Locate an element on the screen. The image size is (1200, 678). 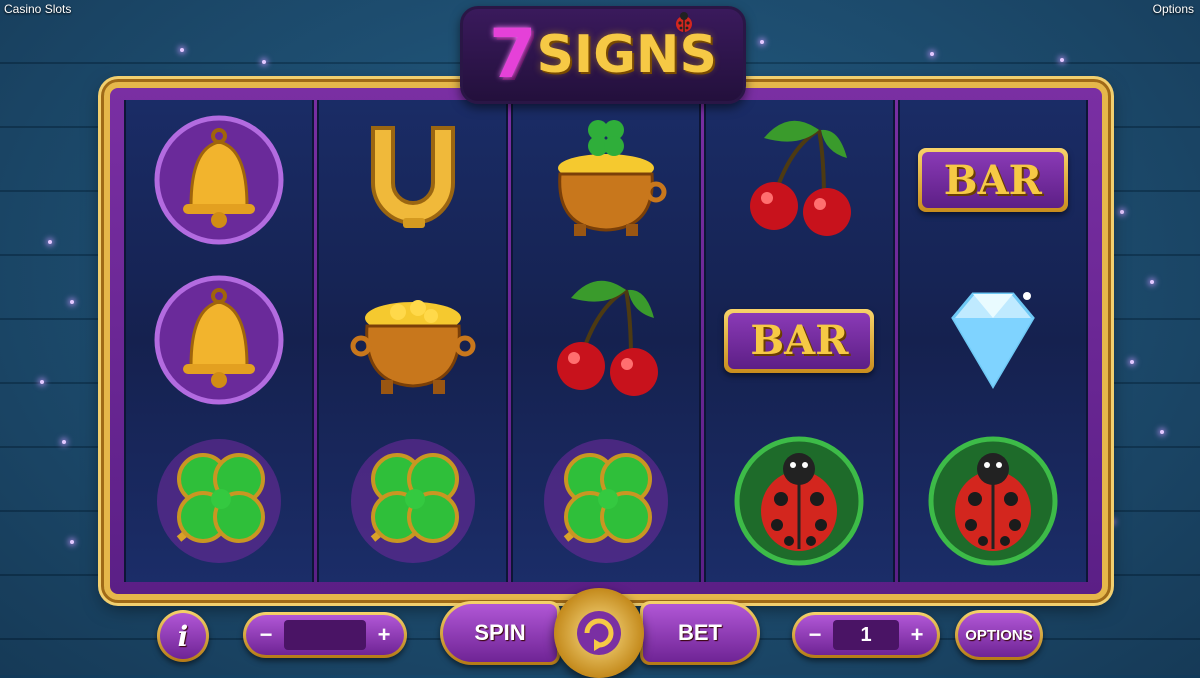
info-icon: i is located at coordinates (183, 636).